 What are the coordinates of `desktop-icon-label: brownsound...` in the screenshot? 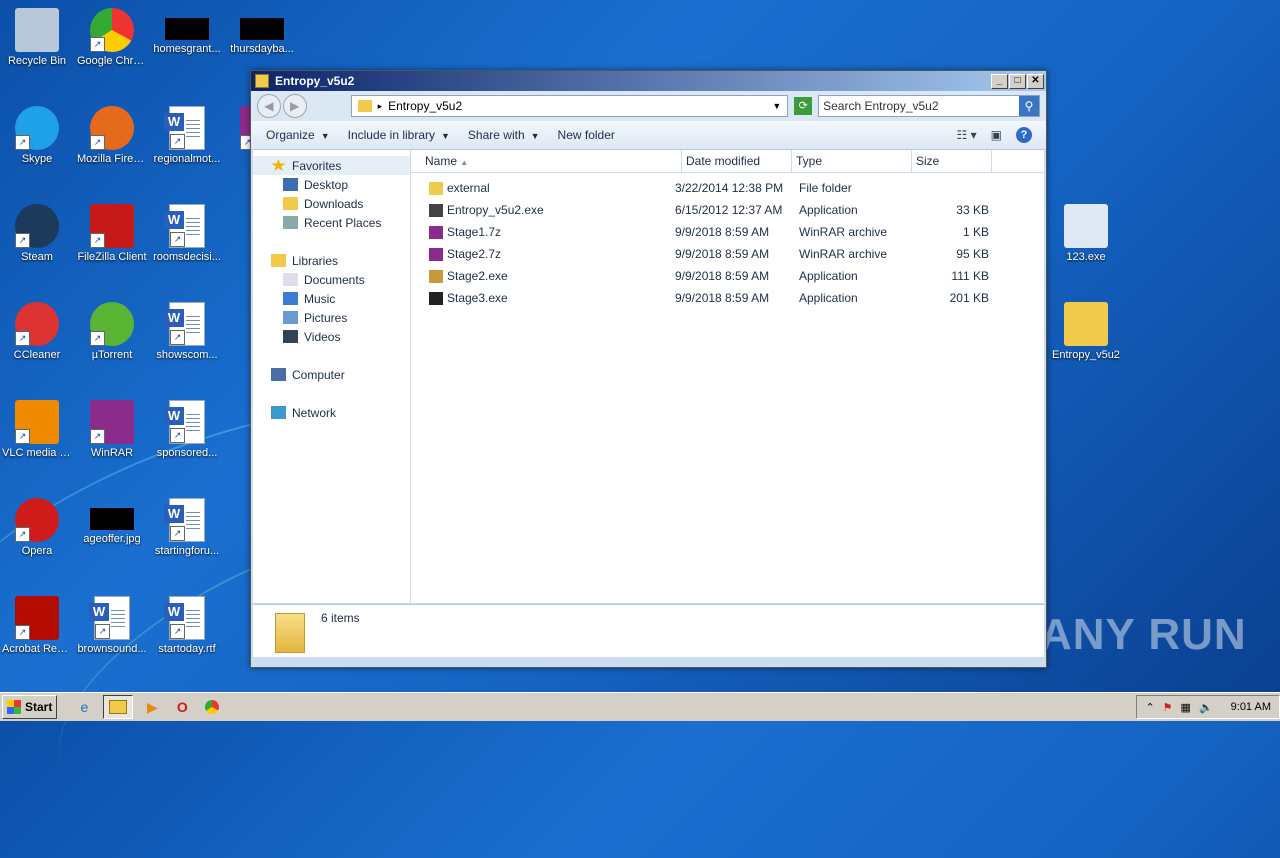 It's located at (112, 649).